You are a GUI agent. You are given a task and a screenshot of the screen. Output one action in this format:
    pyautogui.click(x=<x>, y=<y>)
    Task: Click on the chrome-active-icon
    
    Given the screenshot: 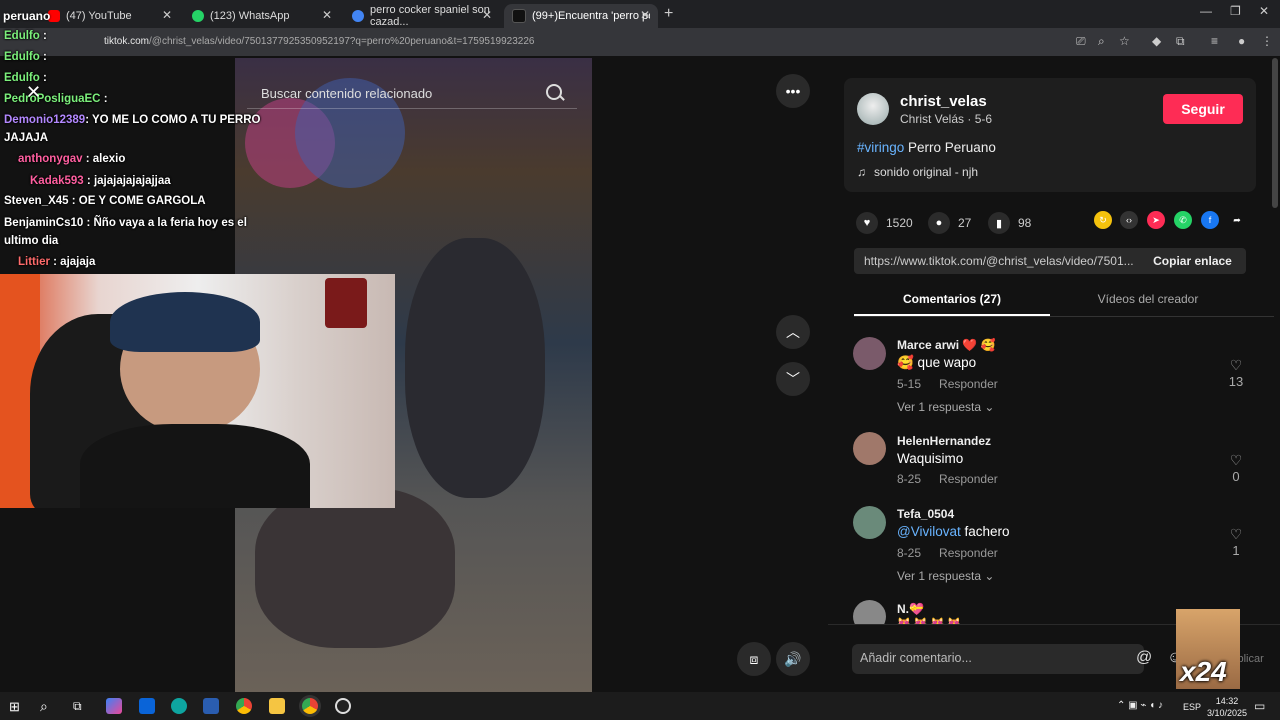 What is the action you would take?
    pyautogui.click(x=310, y=706)
    